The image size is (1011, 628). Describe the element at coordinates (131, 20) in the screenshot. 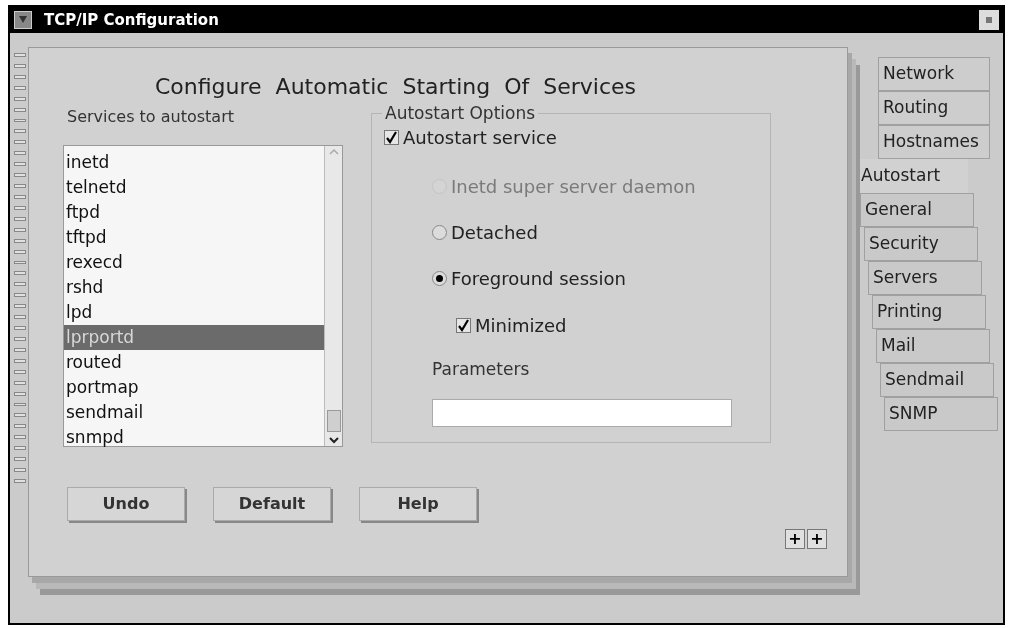

I see `window-title: TCP/IP Configuration` at that location.